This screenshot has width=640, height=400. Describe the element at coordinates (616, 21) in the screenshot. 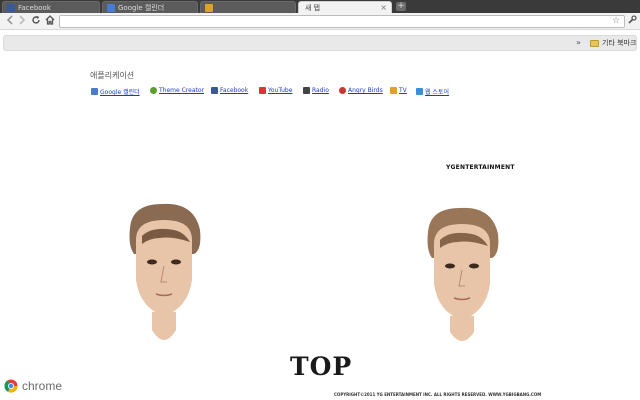

I see `star-icon: ☆` at that location.